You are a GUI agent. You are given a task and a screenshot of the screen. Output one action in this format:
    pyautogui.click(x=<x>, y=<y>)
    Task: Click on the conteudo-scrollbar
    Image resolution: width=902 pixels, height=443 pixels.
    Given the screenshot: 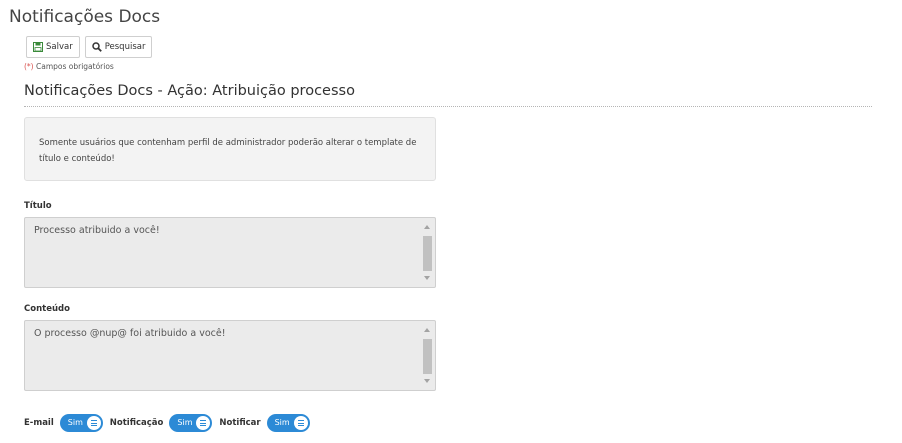 What is the action you would take?
    pyautogui.click(x=427, y=355)
    